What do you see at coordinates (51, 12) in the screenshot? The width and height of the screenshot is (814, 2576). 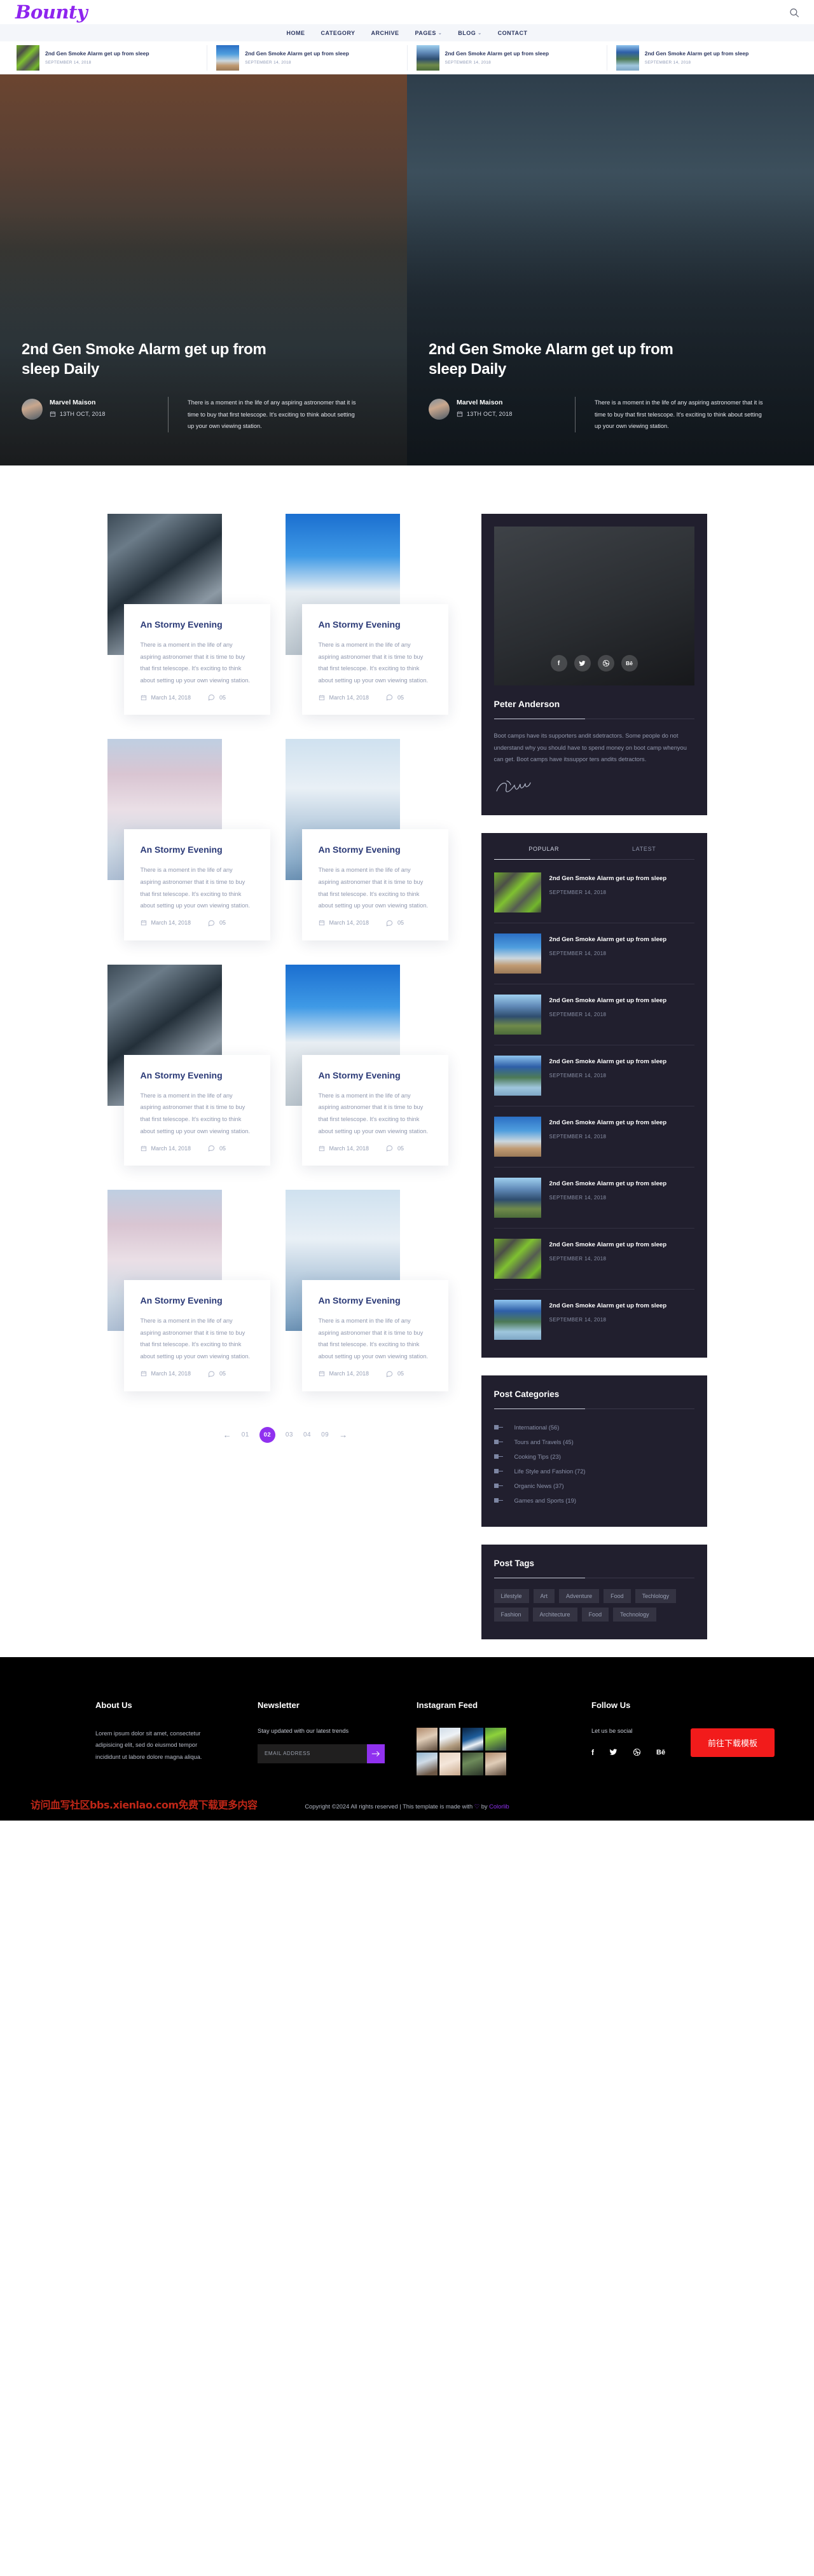 I see `site-logo: Bounty` at bounding box center [51, 12].